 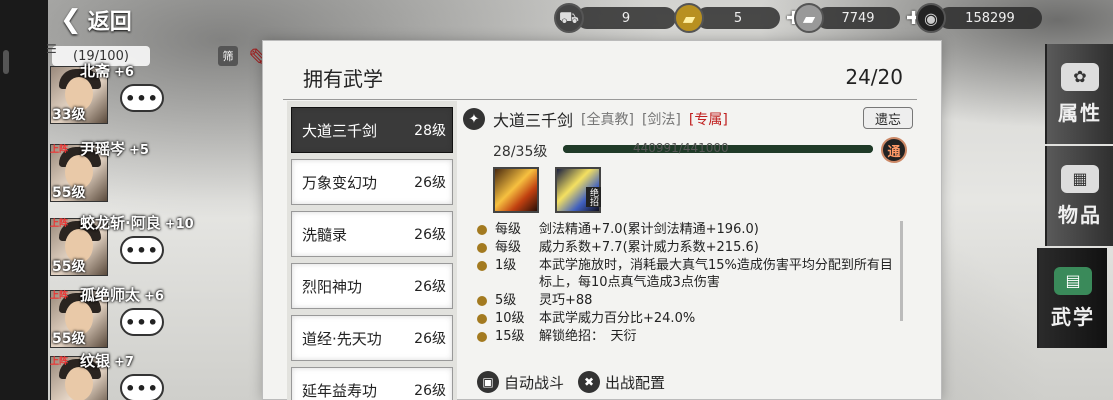 What do you see at coordinates (372, 182) in the screenshot?
I see `skill-item: 万象变幻功 26级` at bounding box center [372, 182].